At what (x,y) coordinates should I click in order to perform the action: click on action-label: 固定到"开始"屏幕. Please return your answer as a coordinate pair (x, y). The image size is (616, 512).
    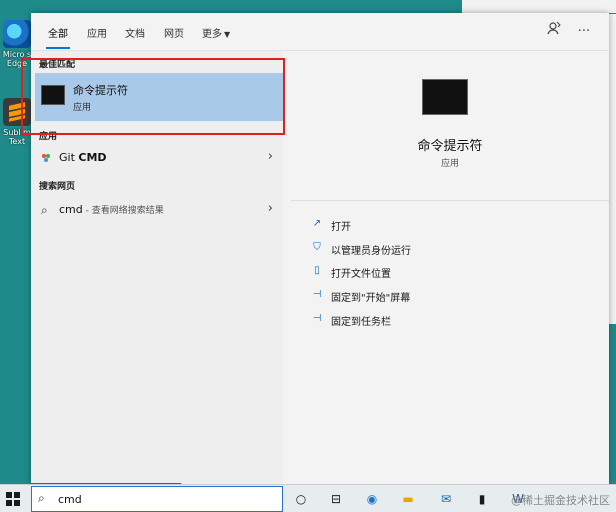
    Looking at the image, I should click on (371, 298).